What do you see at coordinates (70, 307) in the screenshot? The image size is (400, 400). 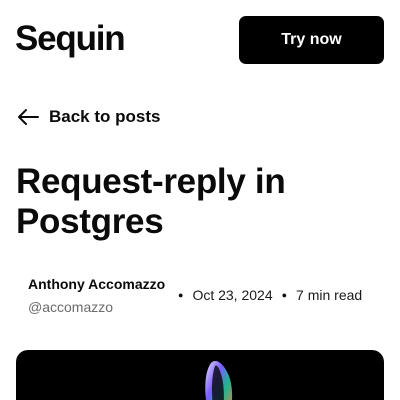 I see `author-handle: @accomazzo` at bounding box center [70, 307].